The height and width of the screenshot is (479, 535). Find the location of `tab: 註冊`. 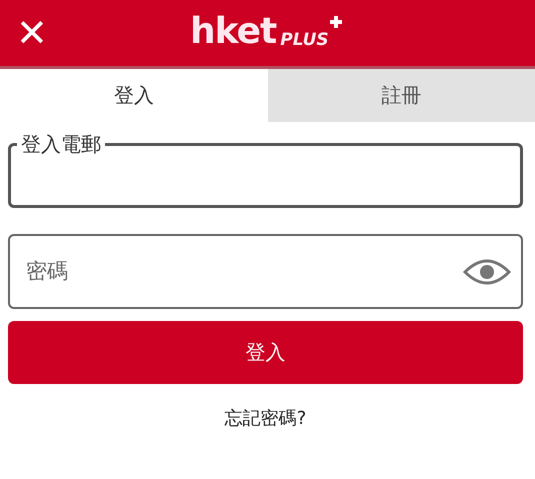

tab: 註冊 is located at coordinates (401, 95).